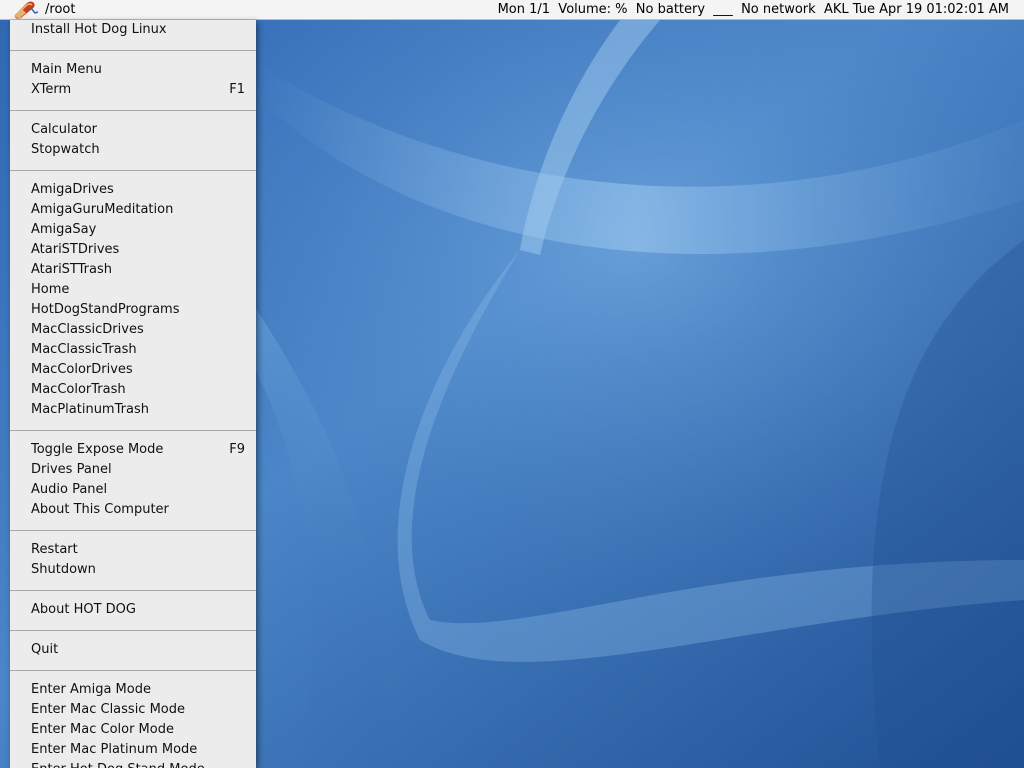 This screenshot has width=1024, height=768. I want to click on menu-item-enter-hot-dog-stand-mode: Enter Hot Dog Stand Mode, so click(133, 764).